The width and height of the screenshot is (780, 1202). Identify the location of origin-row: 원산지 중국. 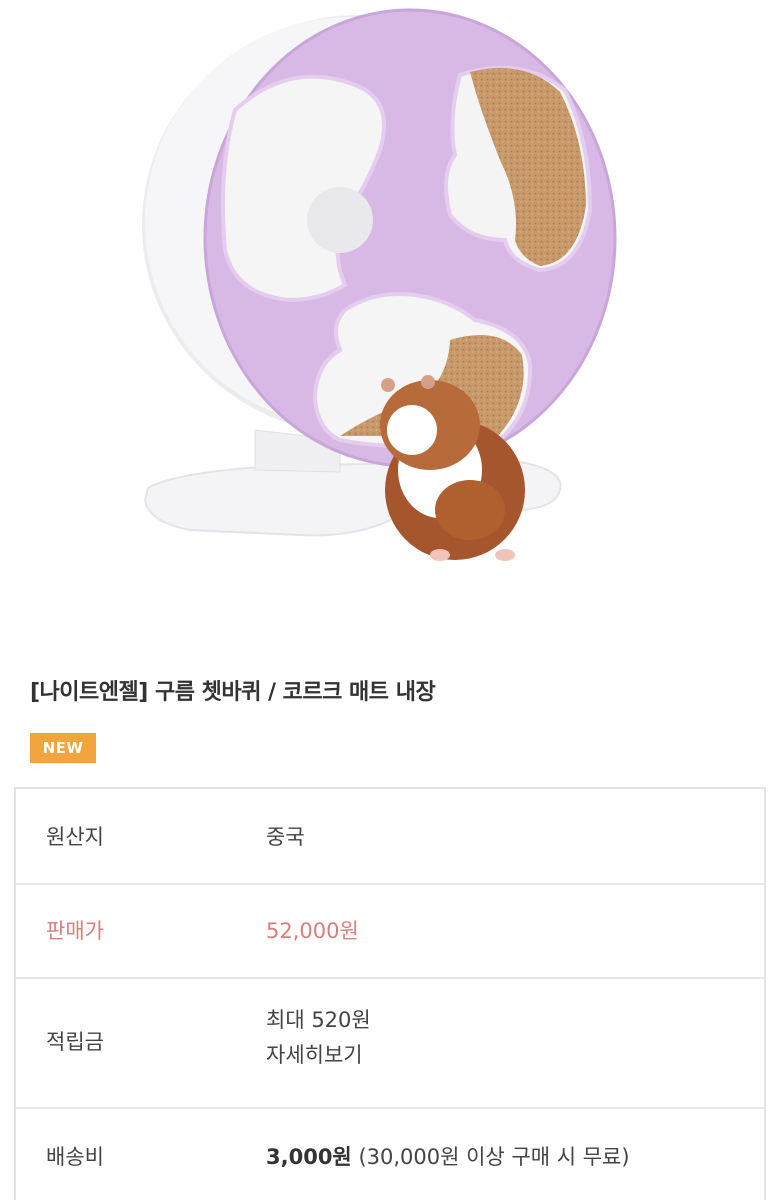
(390, 837).